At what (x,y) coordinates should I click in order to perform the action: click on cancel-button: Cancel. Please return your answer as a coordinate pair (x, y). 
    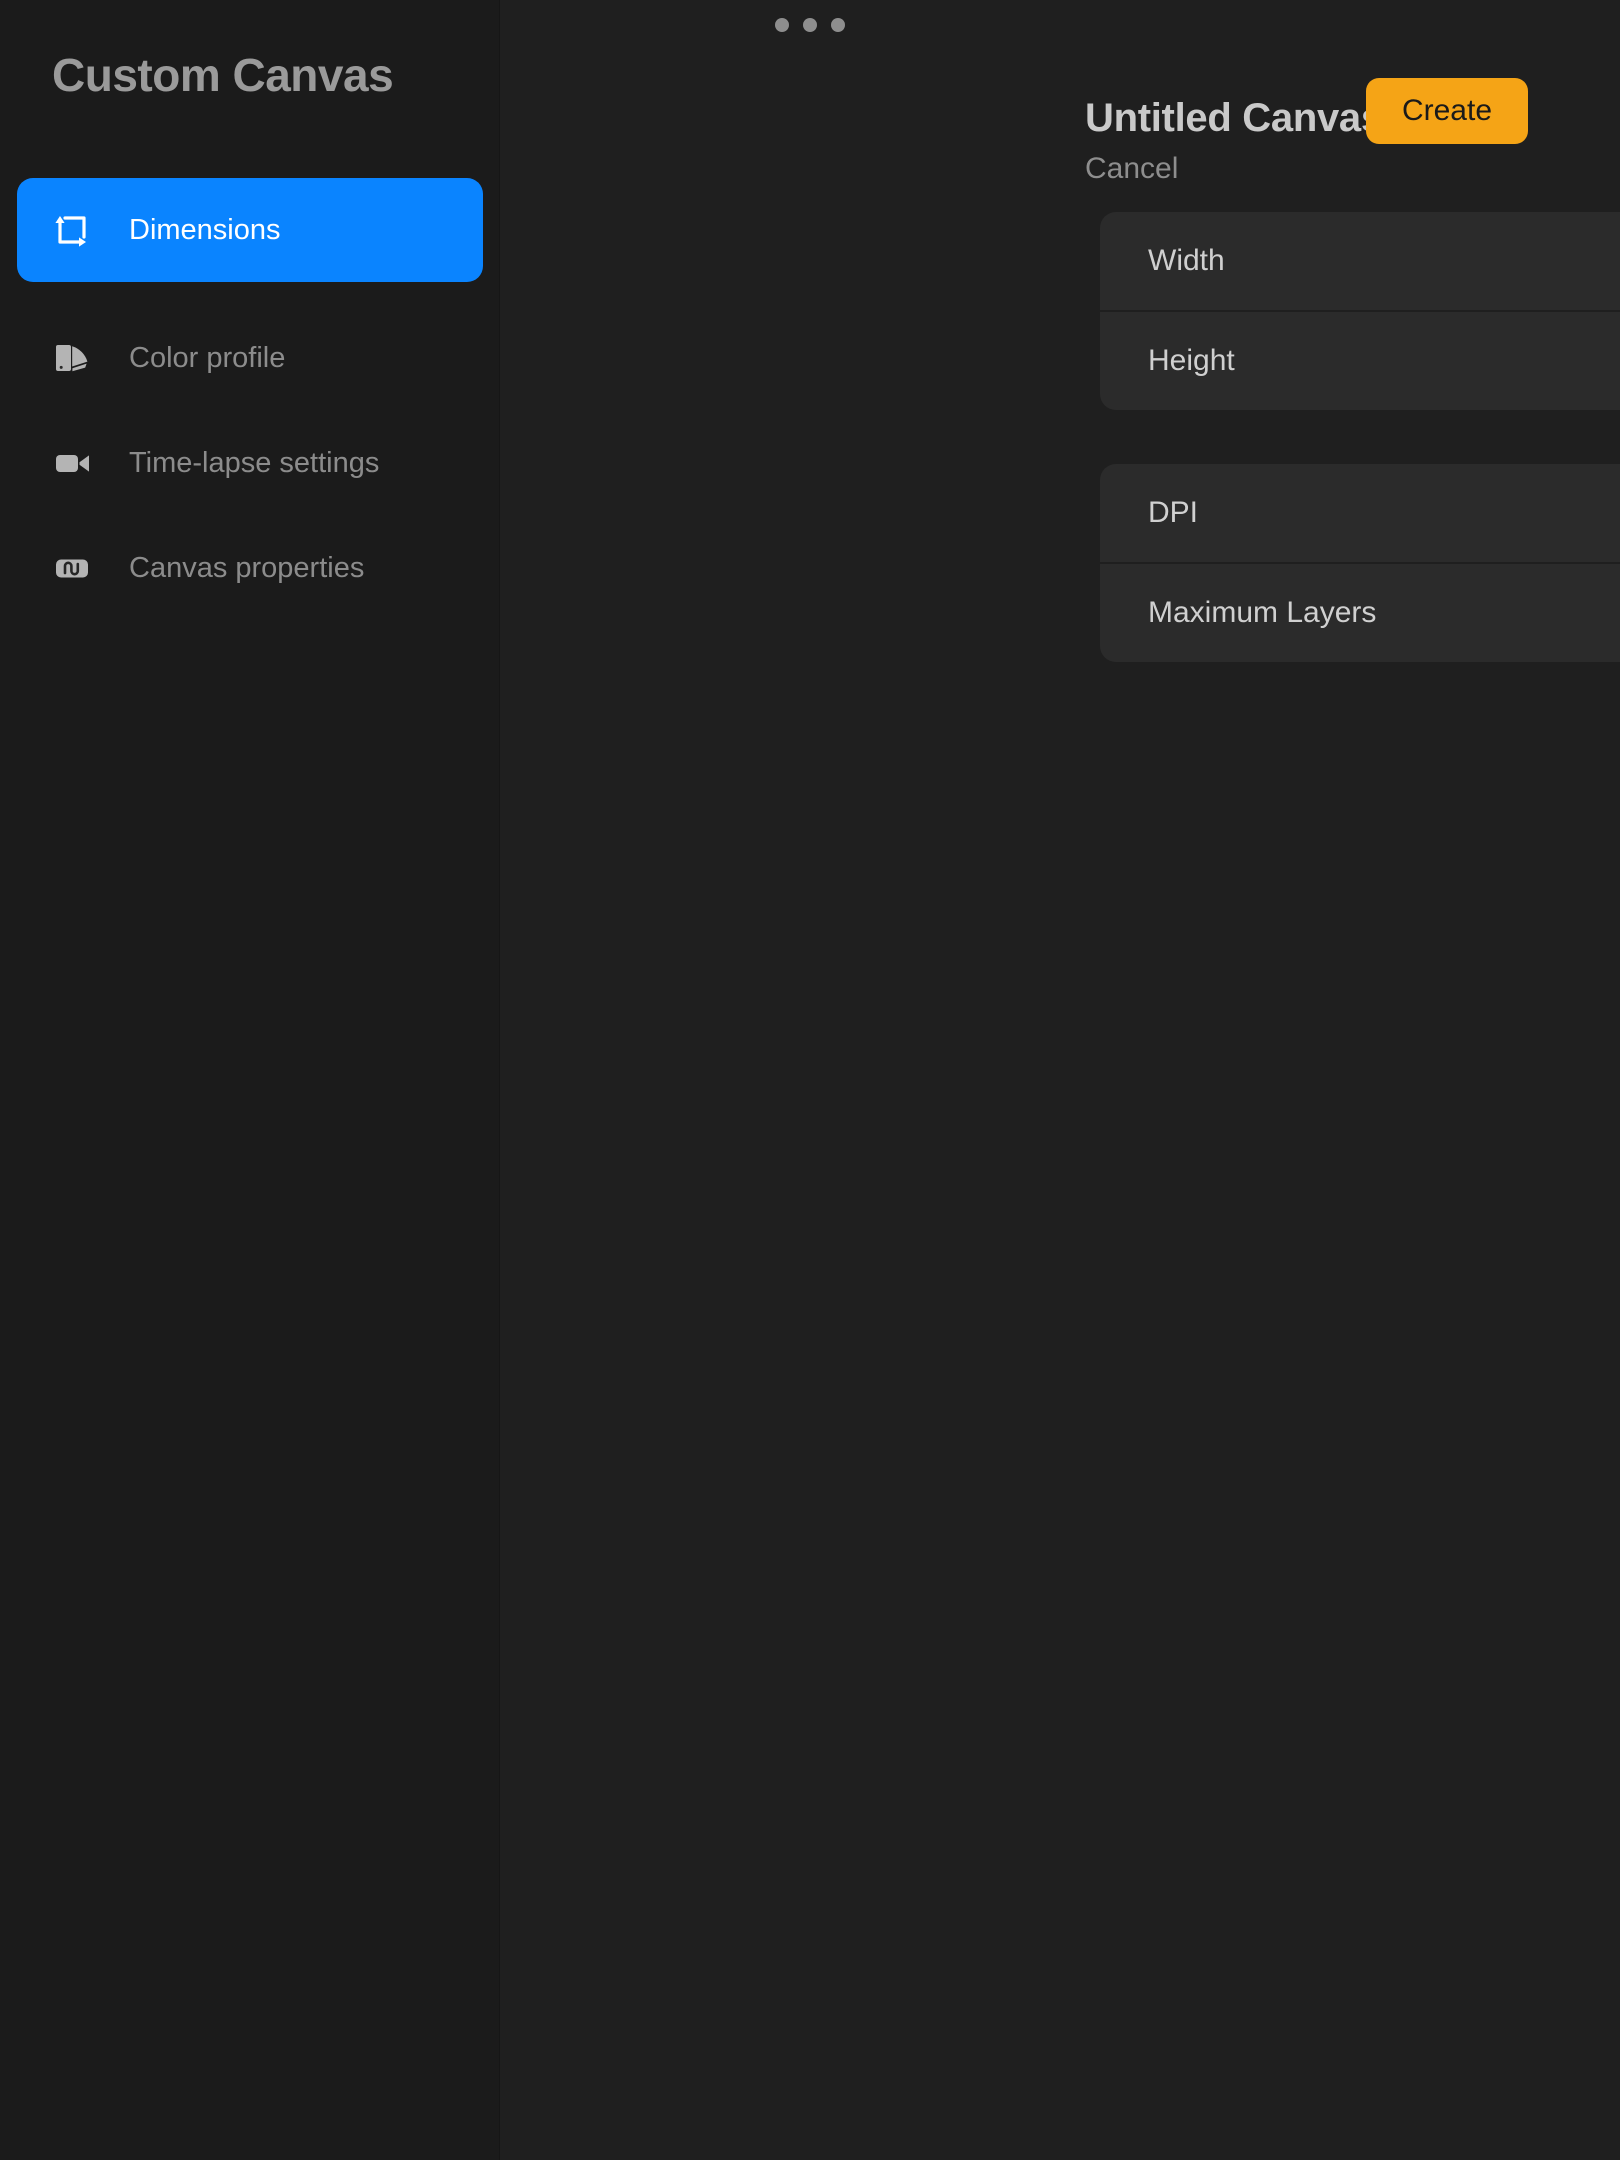
    Looking at the image, I should click on (1131, 169).